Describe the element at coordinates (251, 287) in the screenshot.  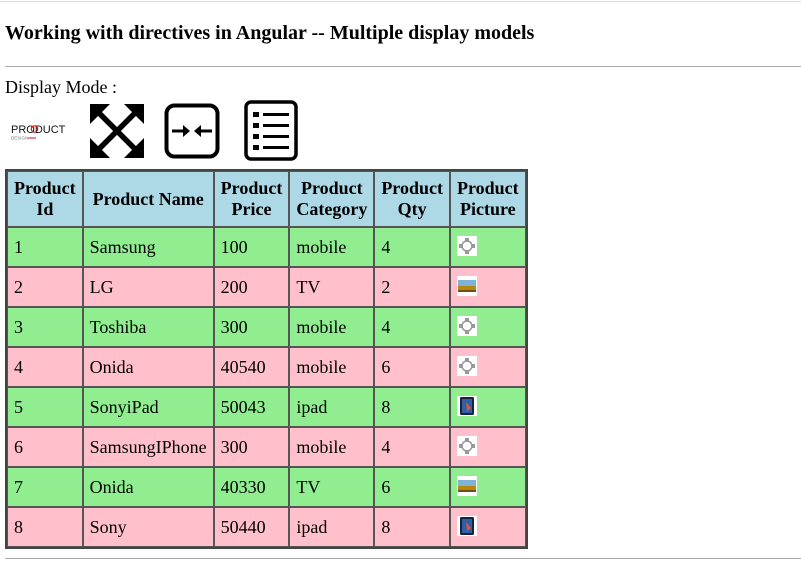
I see `cell-product-price: 200` at that location.